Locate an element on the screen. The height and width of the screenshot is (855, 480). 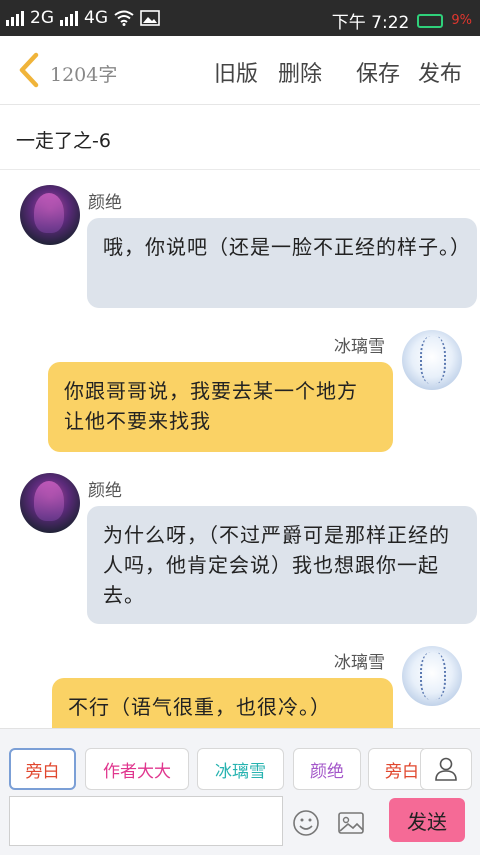
person-icon is located at coordinates (446, 769).